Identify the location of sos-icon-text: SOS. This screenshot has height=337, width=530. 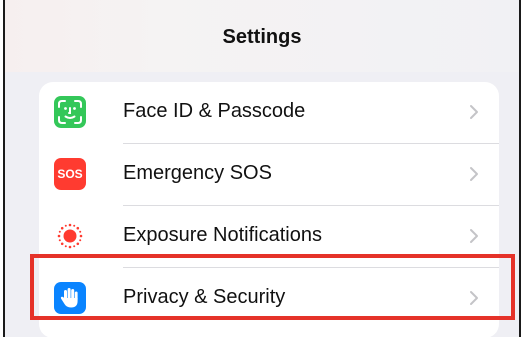
(70, 174).